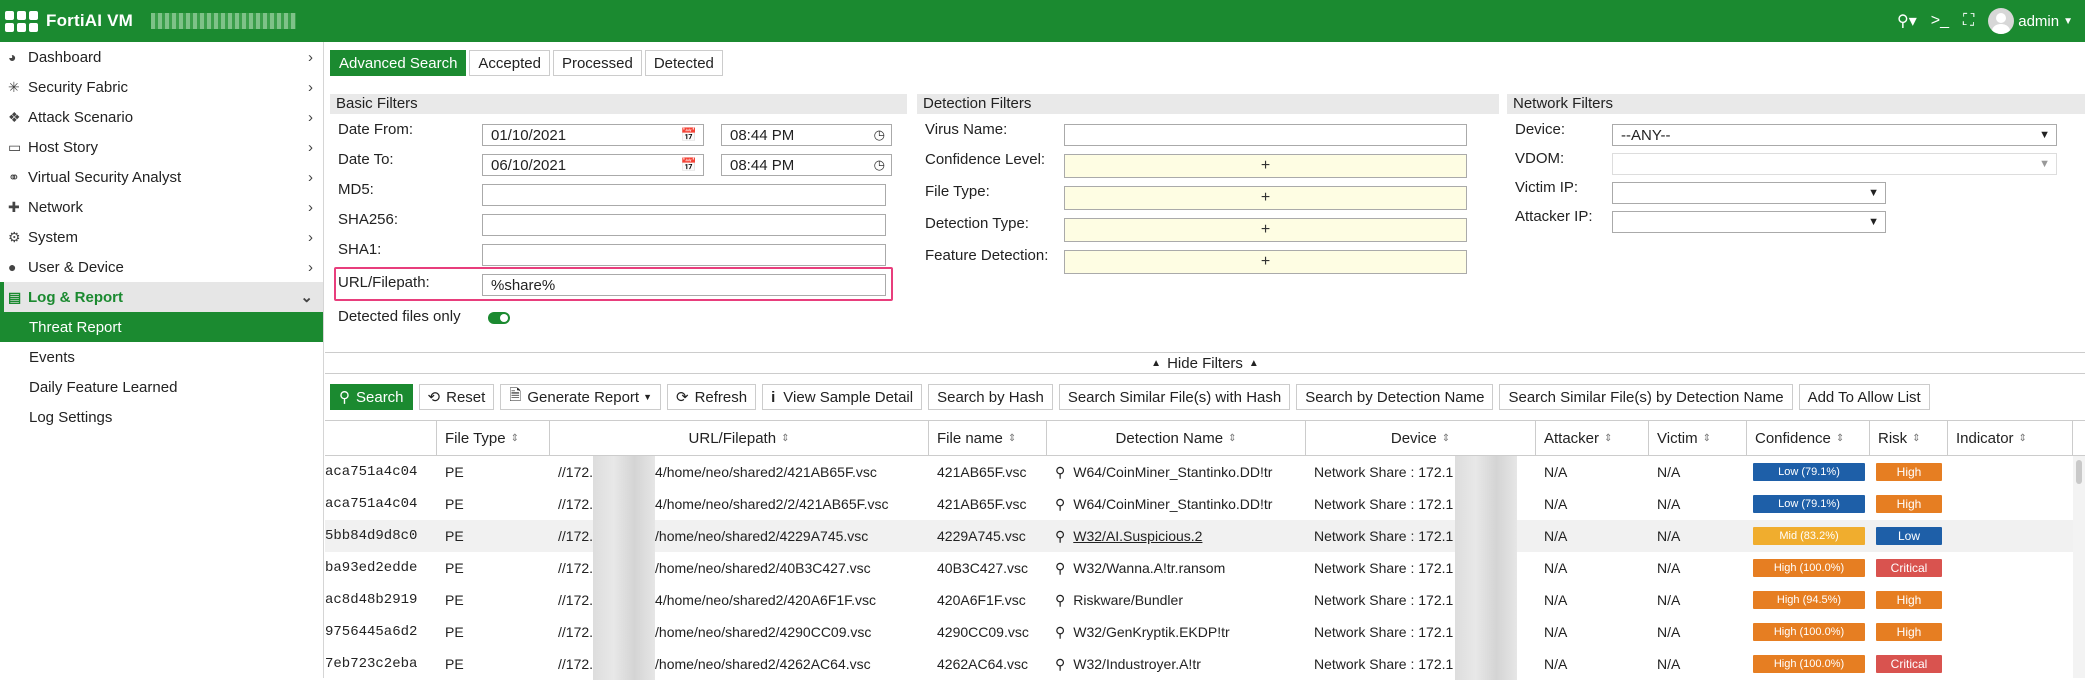 This screenshot has width=2085, height=680. What do you see at coordinates (161, 297) in the screenshot?
I see `sidebar-item-log-report: ▤ Log & Report ⌄` at bounding box center [161, 297].